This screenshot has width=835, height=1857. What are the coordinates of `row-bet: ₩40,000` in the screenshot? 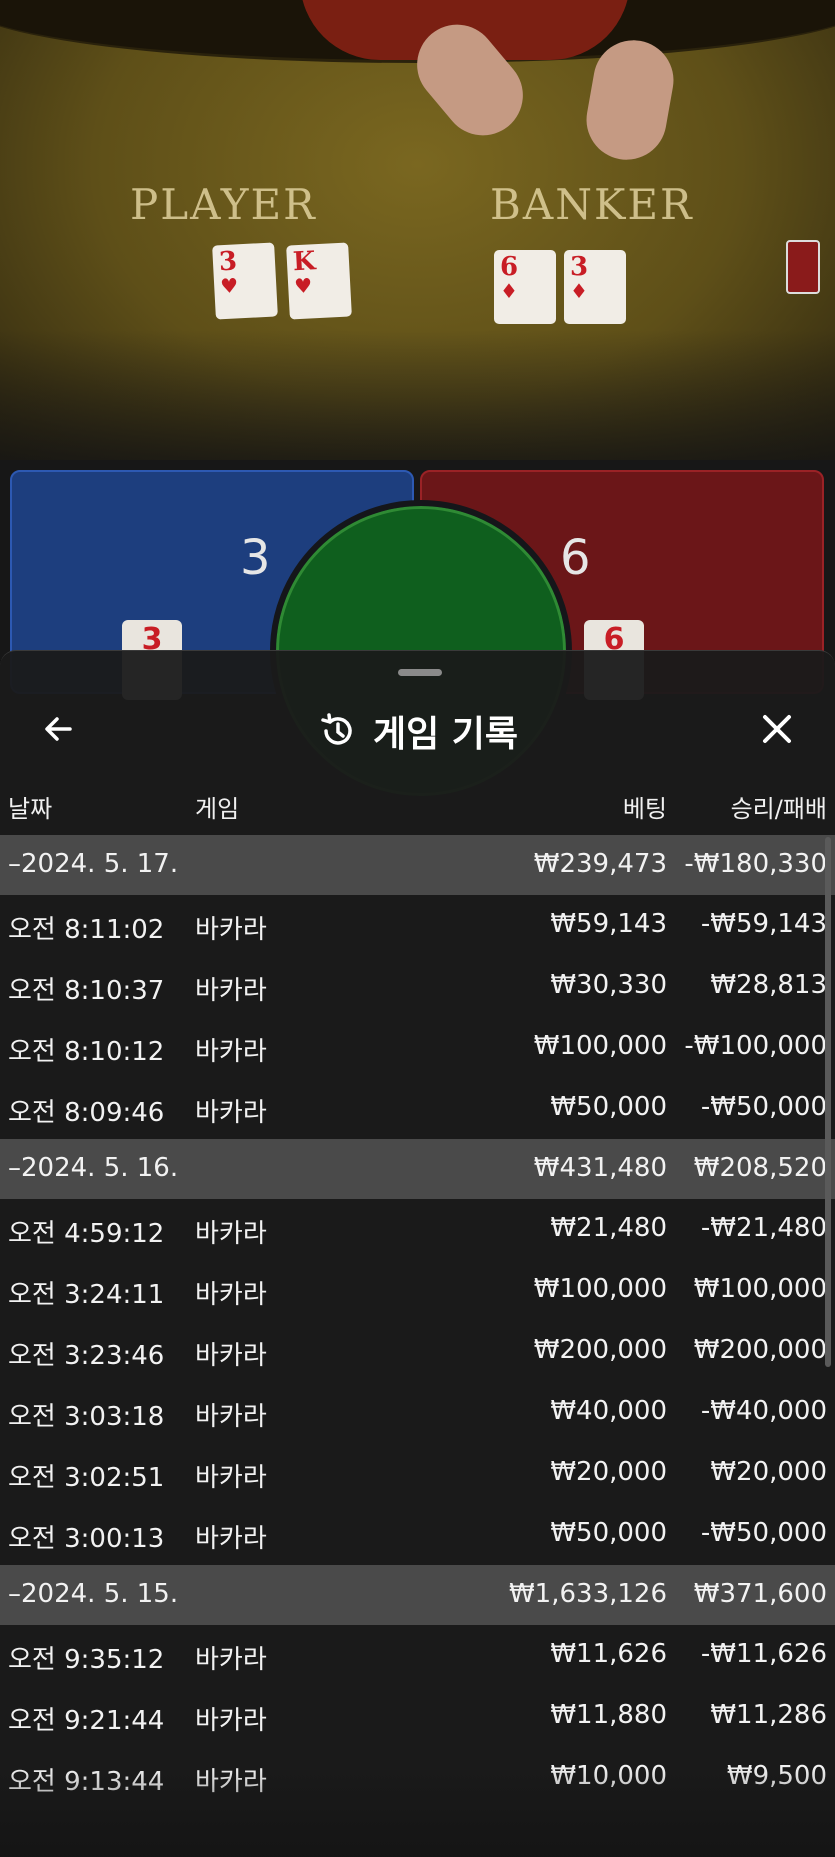 It's located at (608, 1411).